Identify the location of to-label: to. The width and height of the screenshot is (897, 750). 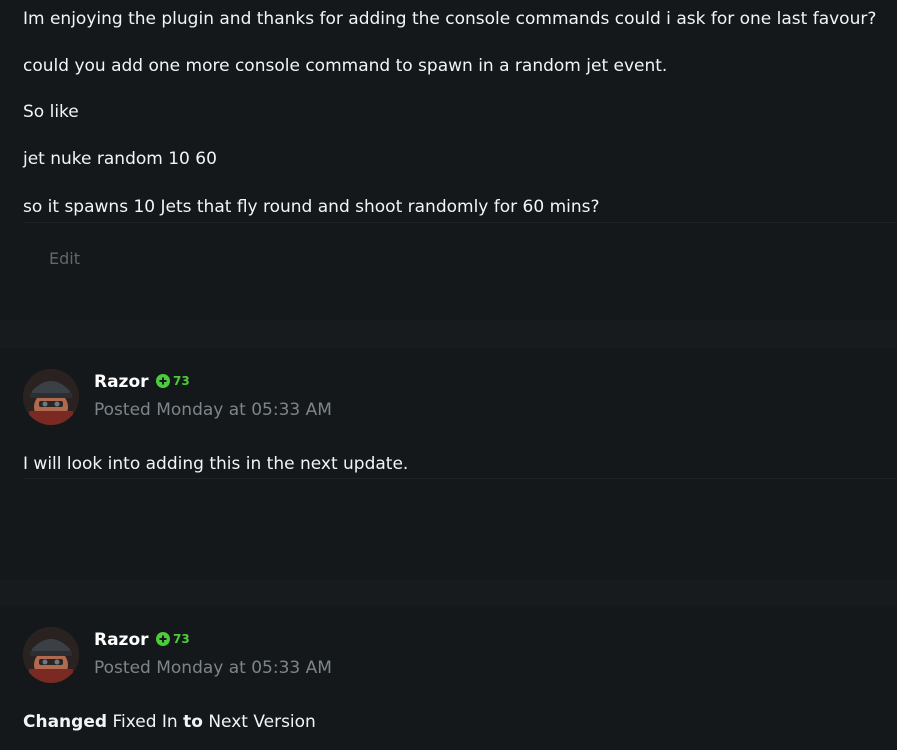
(193, 722).